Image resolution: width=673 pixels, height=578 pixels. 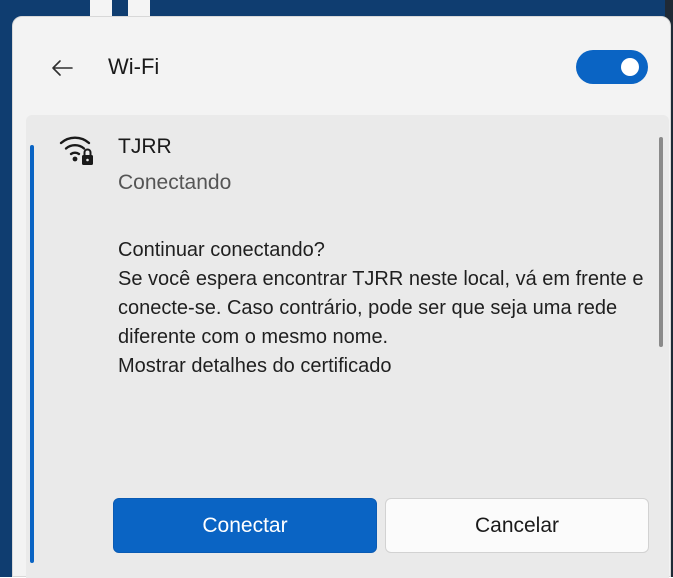 I want to click on arrow-left-icon, so click(x=62, y=68).